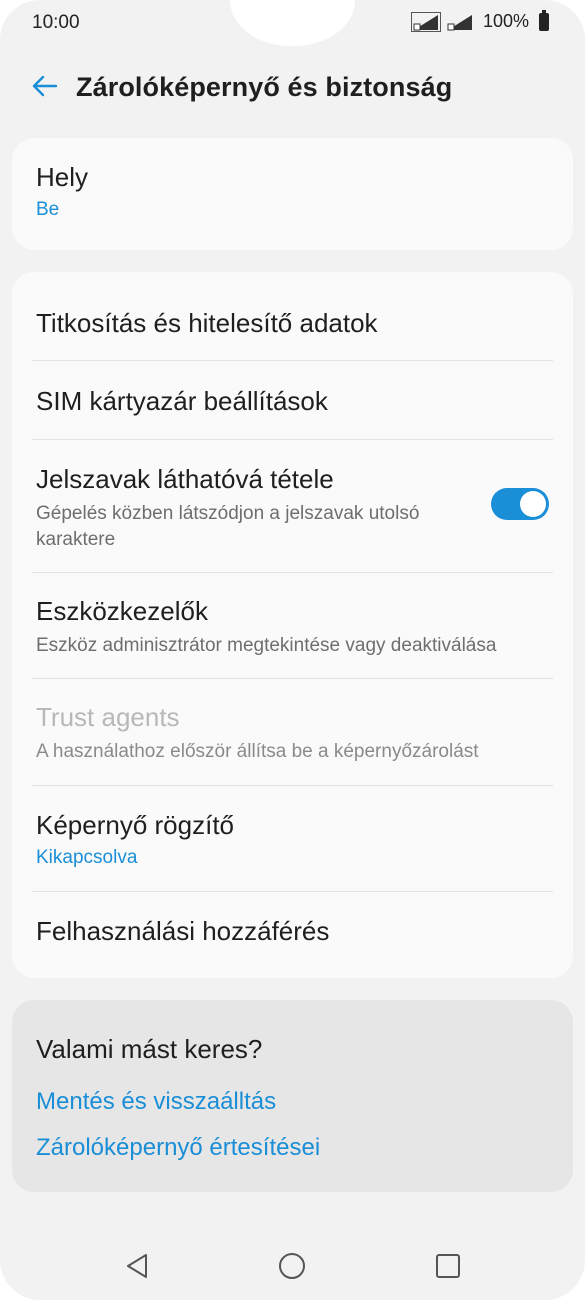 The height and width of the screenshot is (1300, 585). Describe the element at coordinates (459, 22) in the screenshot. I see `signal-sim2-icon` at that location.